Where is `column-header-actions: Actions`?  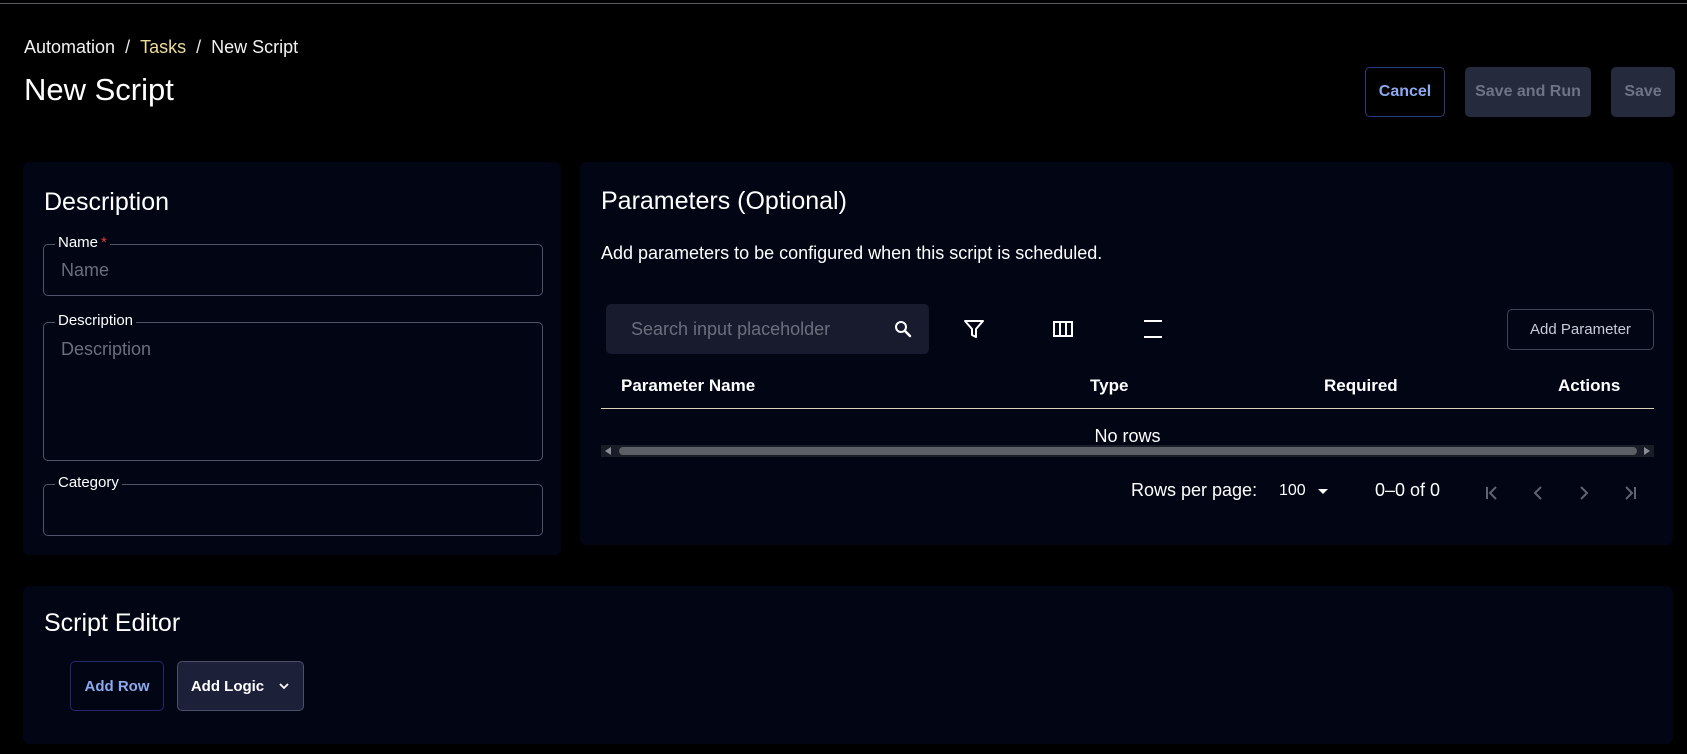 column-header-actions: Actions is located at coordinates (1589, 386).